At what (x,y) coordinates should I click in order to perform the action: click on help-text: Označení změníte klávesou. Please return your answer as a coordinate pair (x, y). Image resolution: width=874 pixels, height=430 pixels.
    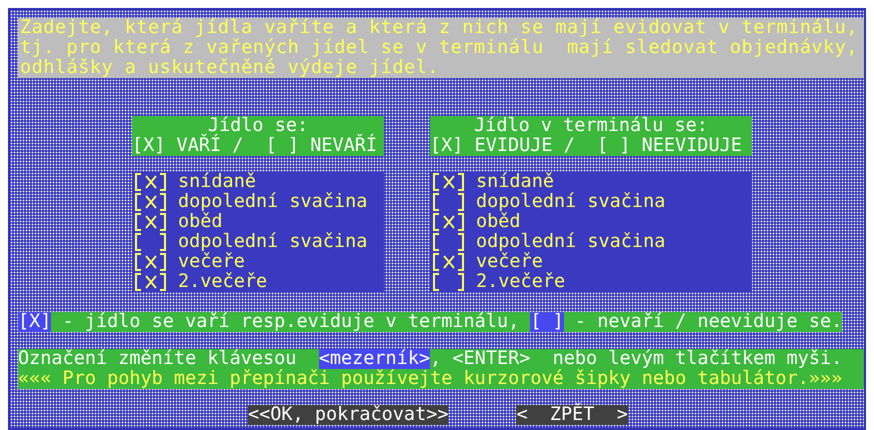
    Looking at the image, I should click on (158, 359).